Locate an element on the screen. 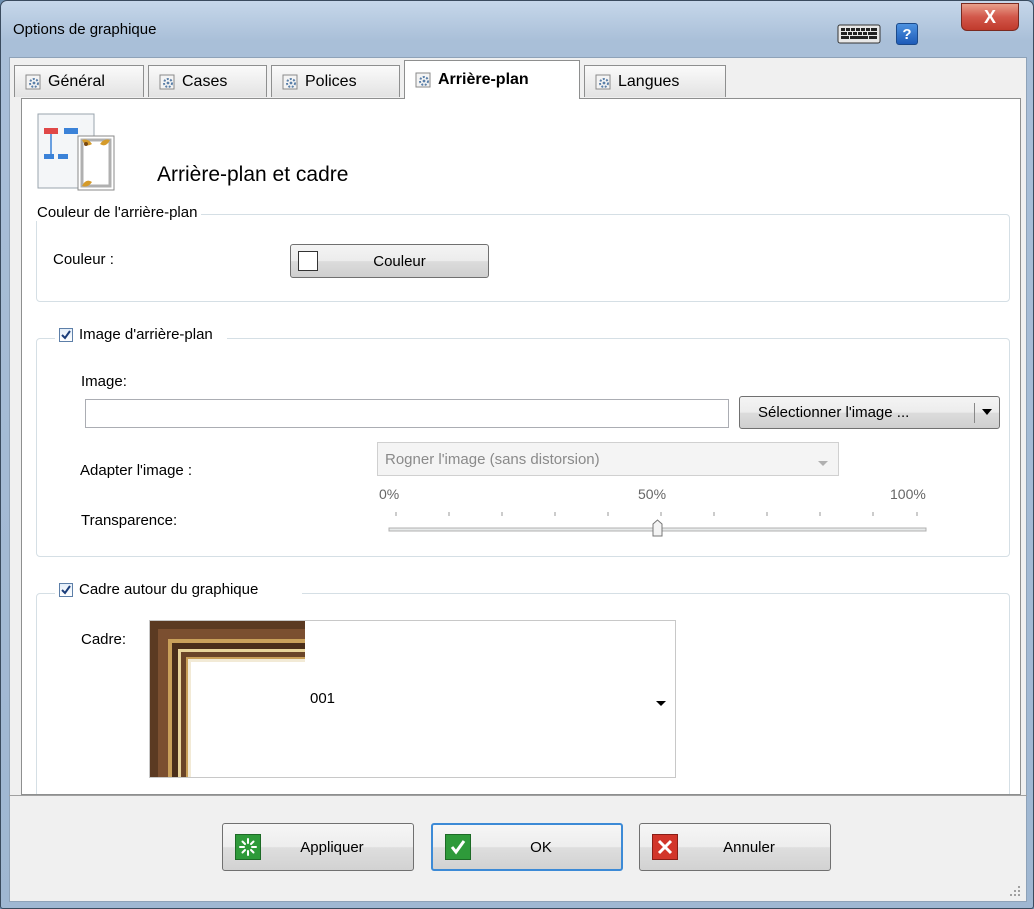 This screenshot has width=1034, height=909. tab-cases: Cases is located at coordinates (207, 81).